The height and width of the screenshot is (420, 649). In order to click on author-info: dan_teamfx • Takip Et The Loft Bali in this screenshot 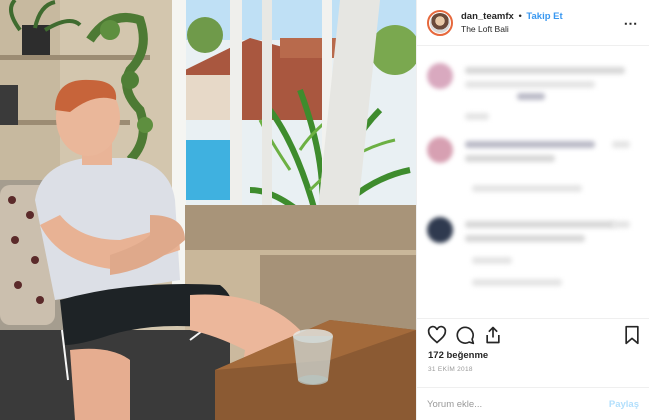, I will do `click(542, 23)`.